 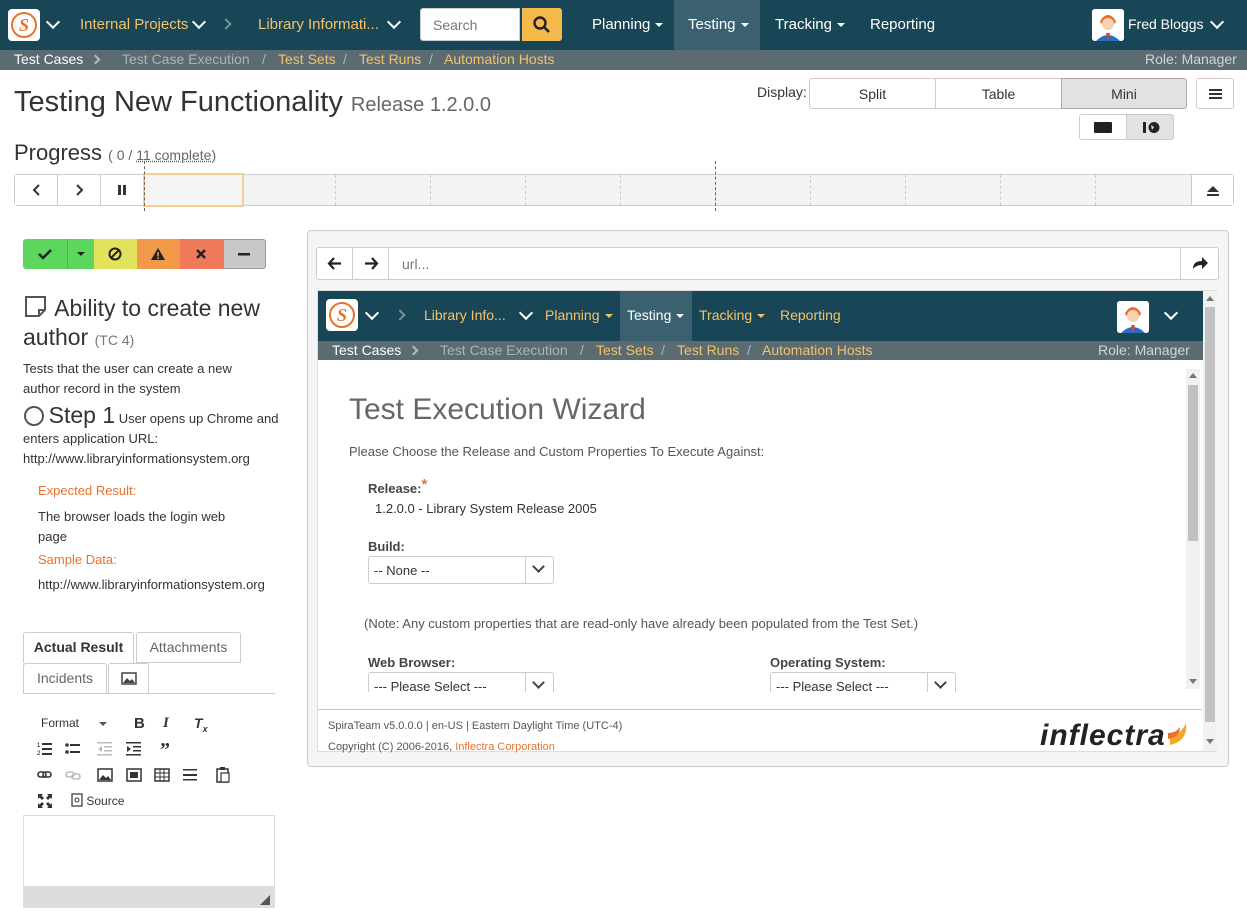 I want to click on inner-subnav-automation-hosts: Automation Hosts, so click(x=817, y=350).